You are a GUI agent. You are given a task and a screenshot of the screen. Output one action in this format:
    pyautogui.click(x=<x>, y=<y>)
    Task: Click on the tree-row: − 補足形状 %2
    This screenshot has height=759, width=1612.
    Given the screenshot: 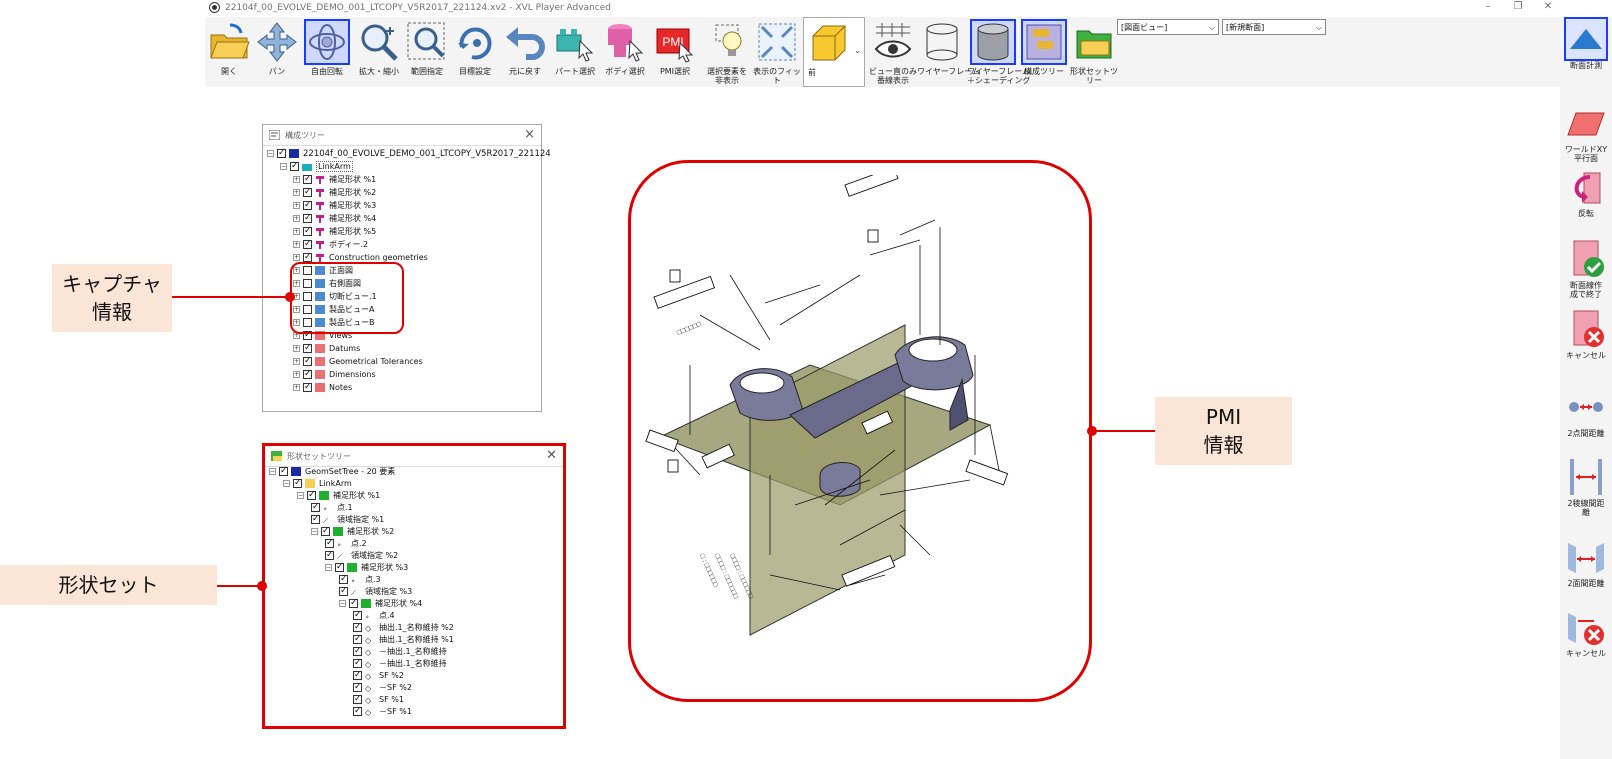 What is the action you would take?
    pyautogui.click(x=352, y=531)
    